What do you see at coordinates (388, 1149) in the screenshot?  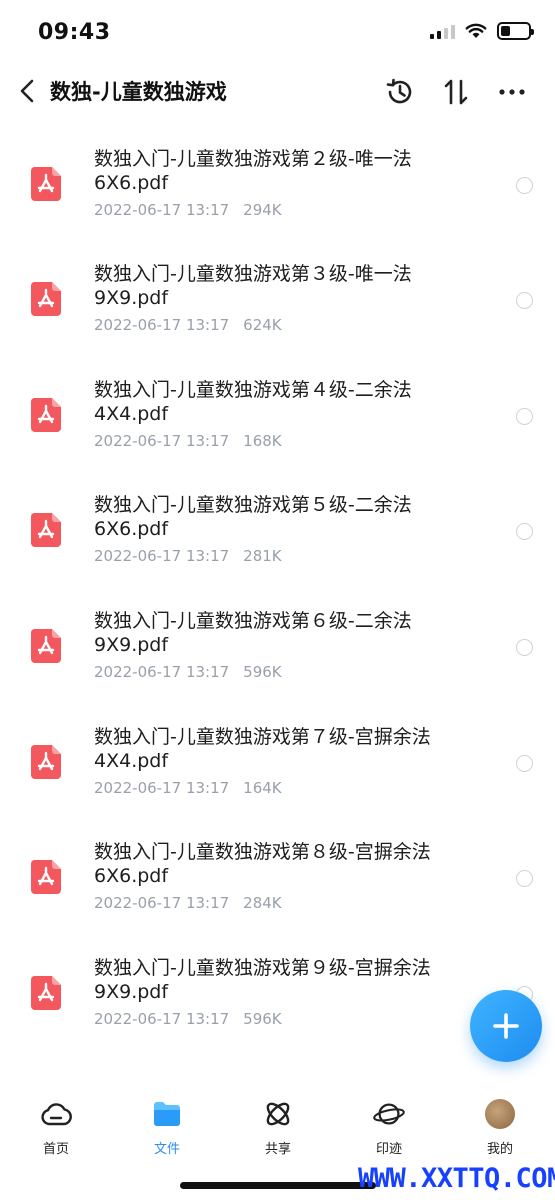 I see `tab-label: 印迹` at bounding box center [388, 1149].